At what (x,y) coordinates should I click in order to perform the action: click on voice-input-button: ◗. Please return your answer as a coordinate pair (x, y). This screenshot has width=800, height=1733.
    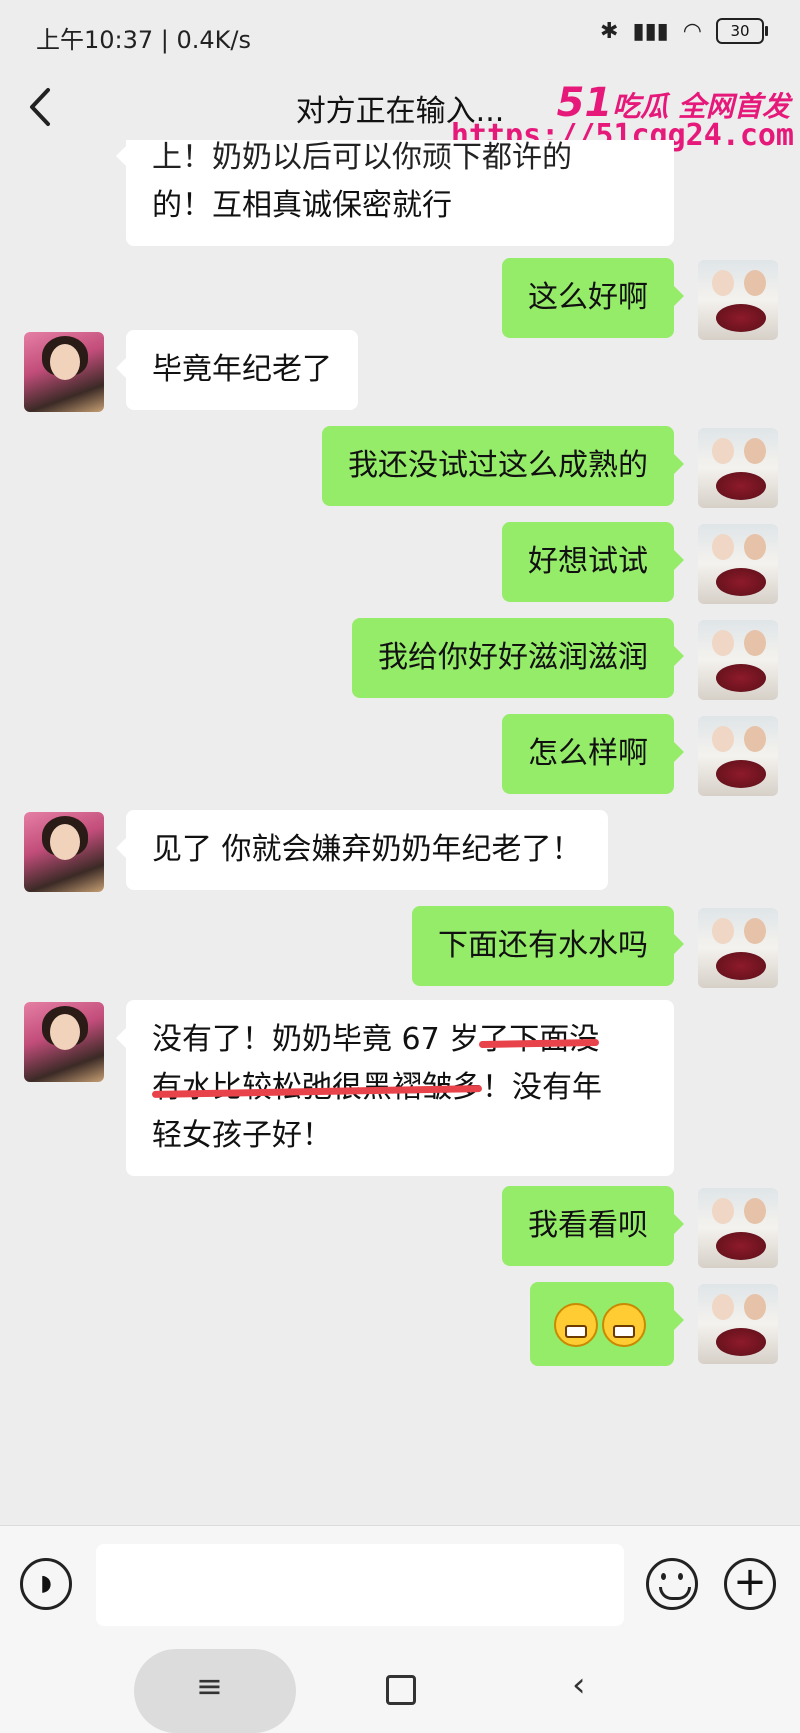
    Looking at the image, I should click on (46, 1584).